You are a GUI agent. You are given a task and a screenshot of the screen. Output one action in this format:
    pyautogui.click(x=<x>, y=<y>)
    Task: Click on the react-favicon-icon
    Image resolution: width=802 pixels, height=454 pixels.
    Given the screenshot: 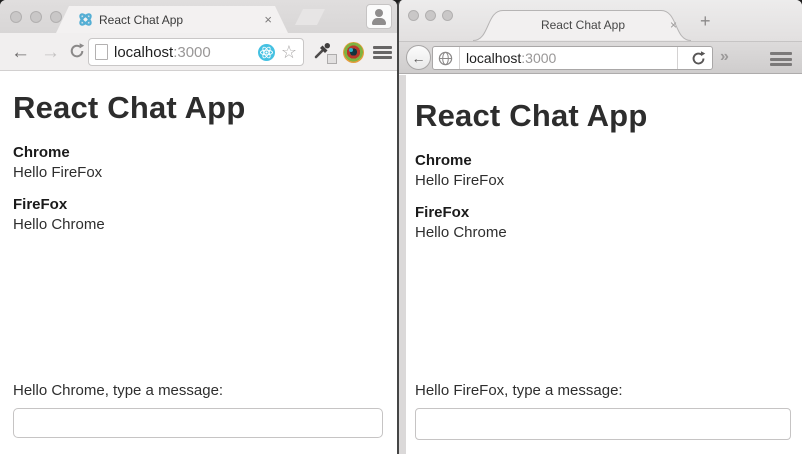 What is the action you would take?
    pyautogui.click(x=85, y=19)
    